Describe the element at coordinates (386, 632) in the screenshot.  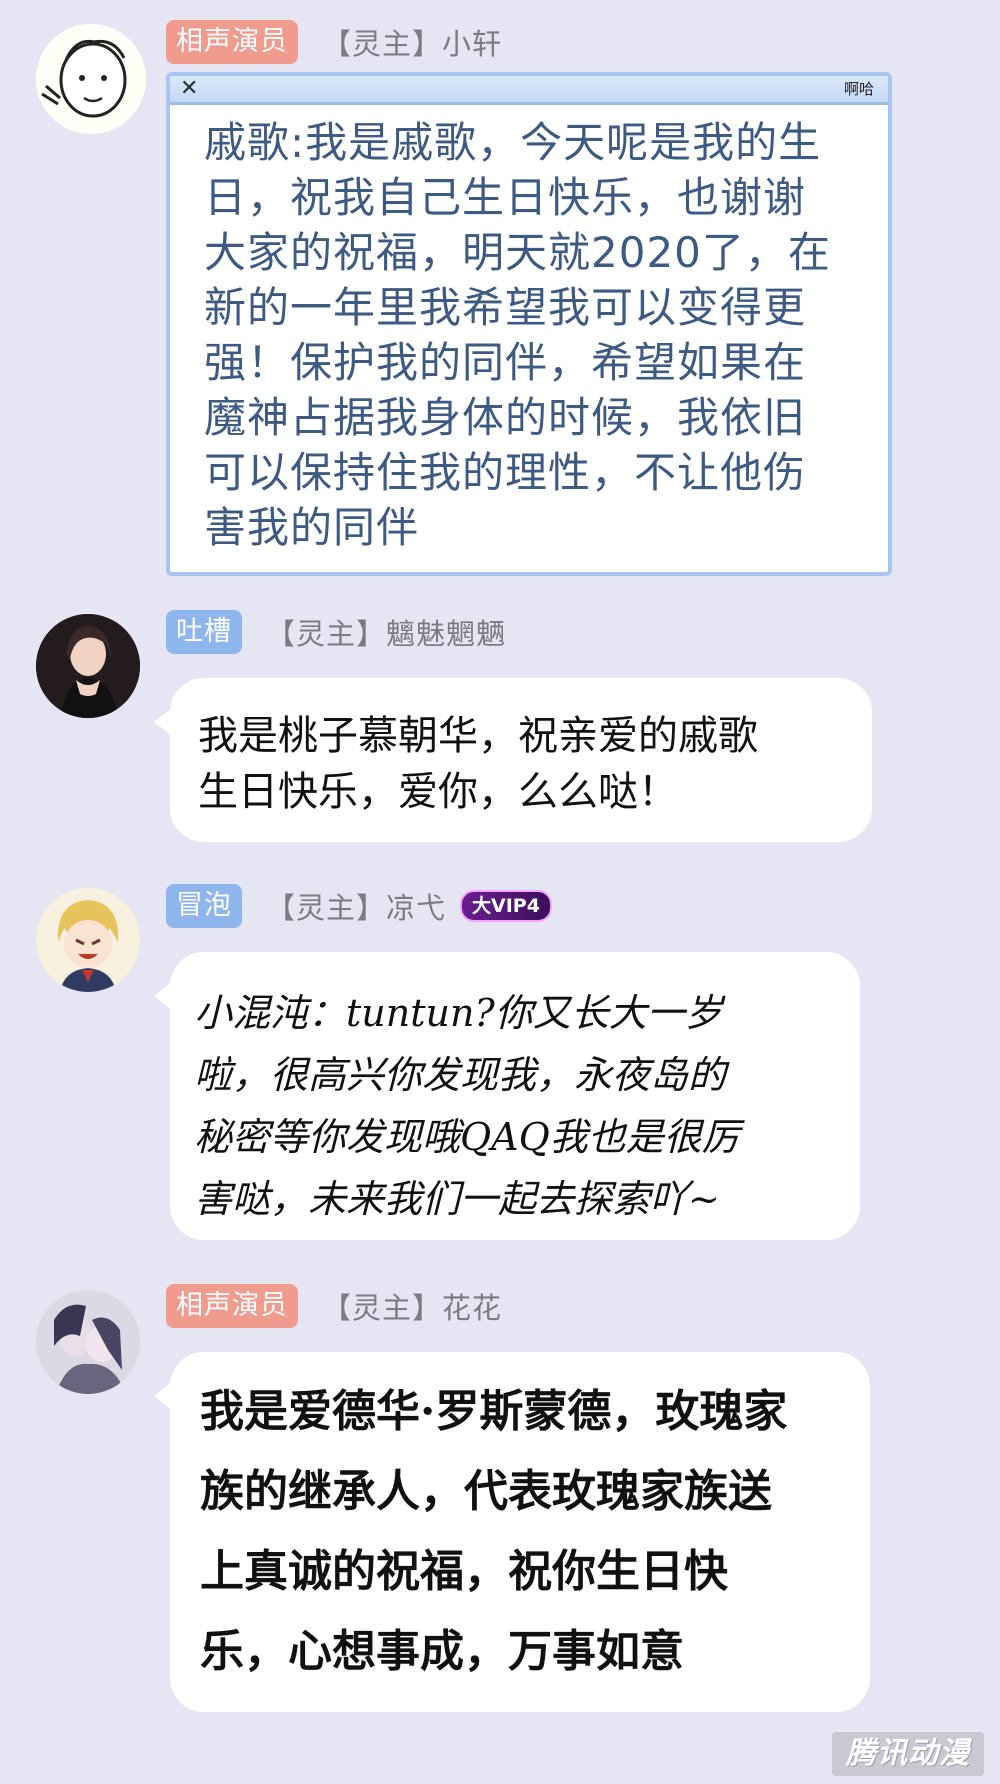
I see `username: 【灵主】魑魅魍魉` at that location.